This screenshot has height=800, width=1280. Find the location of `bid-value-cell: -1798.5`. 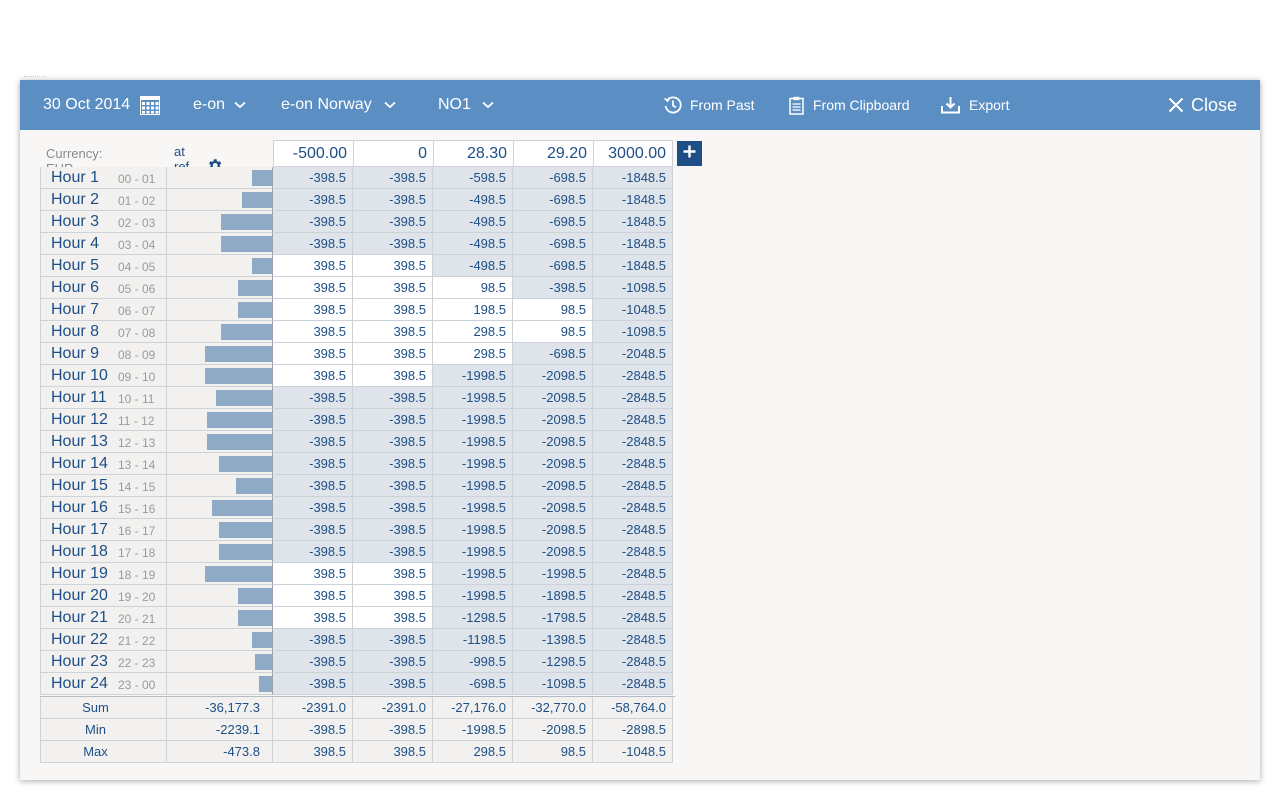

bid-value-cell: -1798.5 is located at coordinates (553, 618).